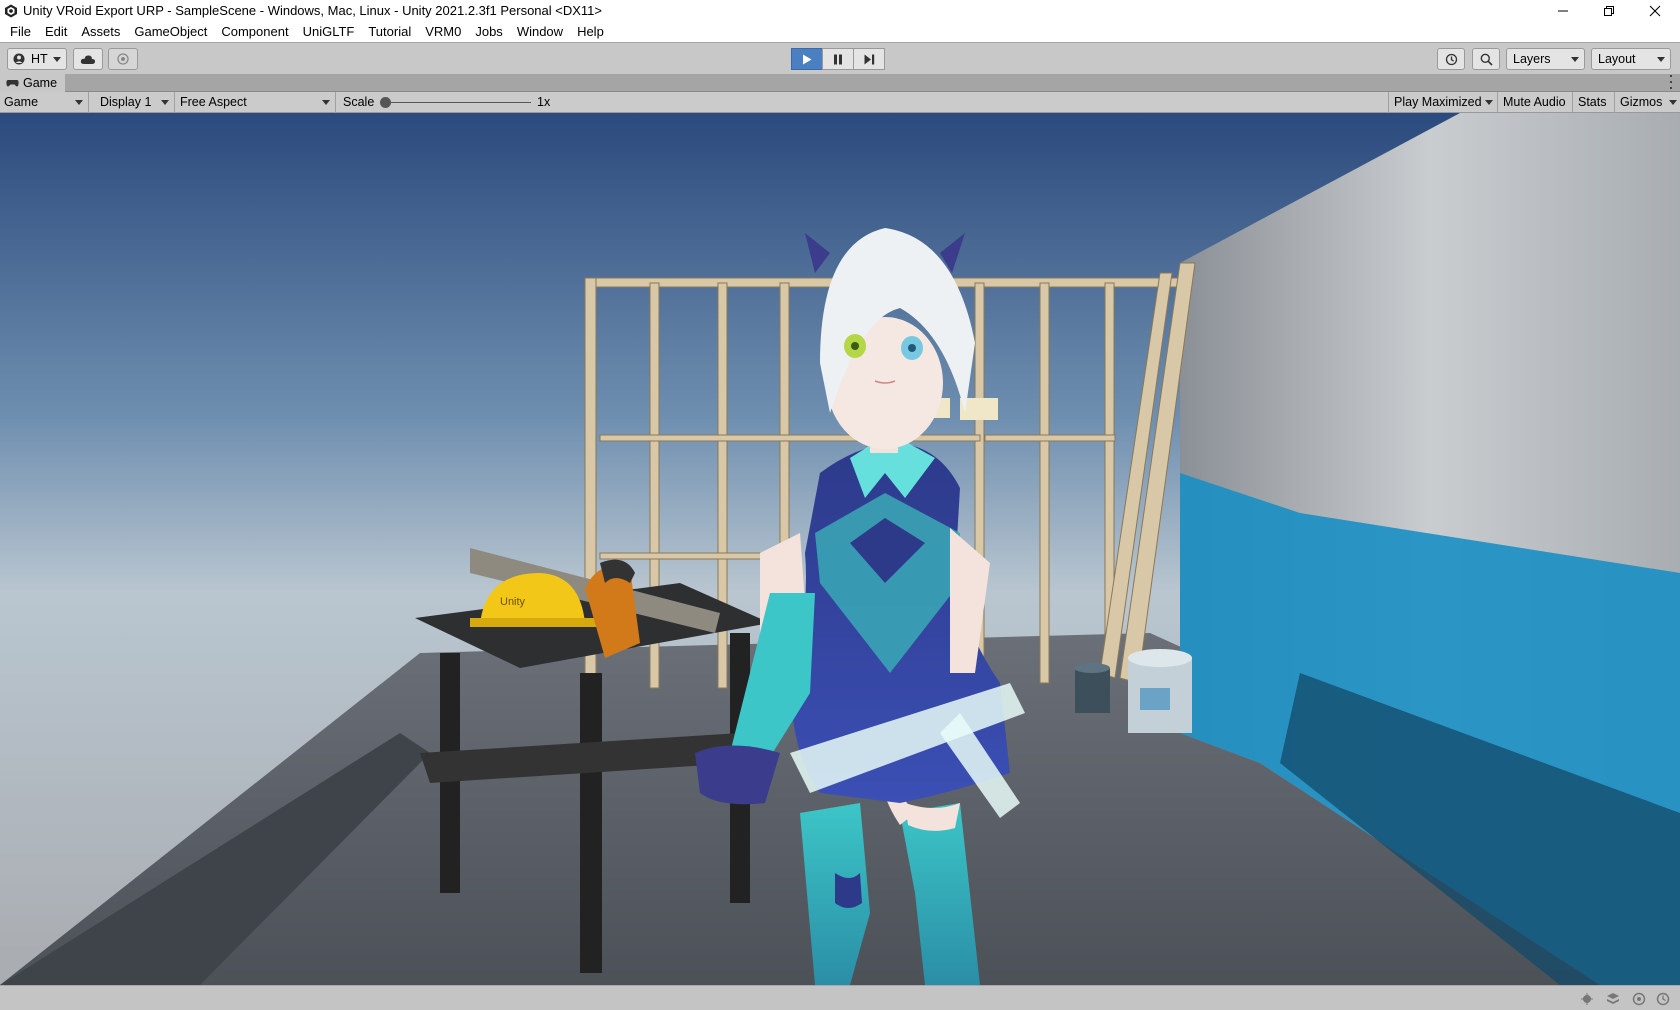 This screenshot has height=1010, width=1680. What do you see at coordinates (56, 32) in the screenshot?
I see `menu-edit: Edit` at bounding box center [56, 32].